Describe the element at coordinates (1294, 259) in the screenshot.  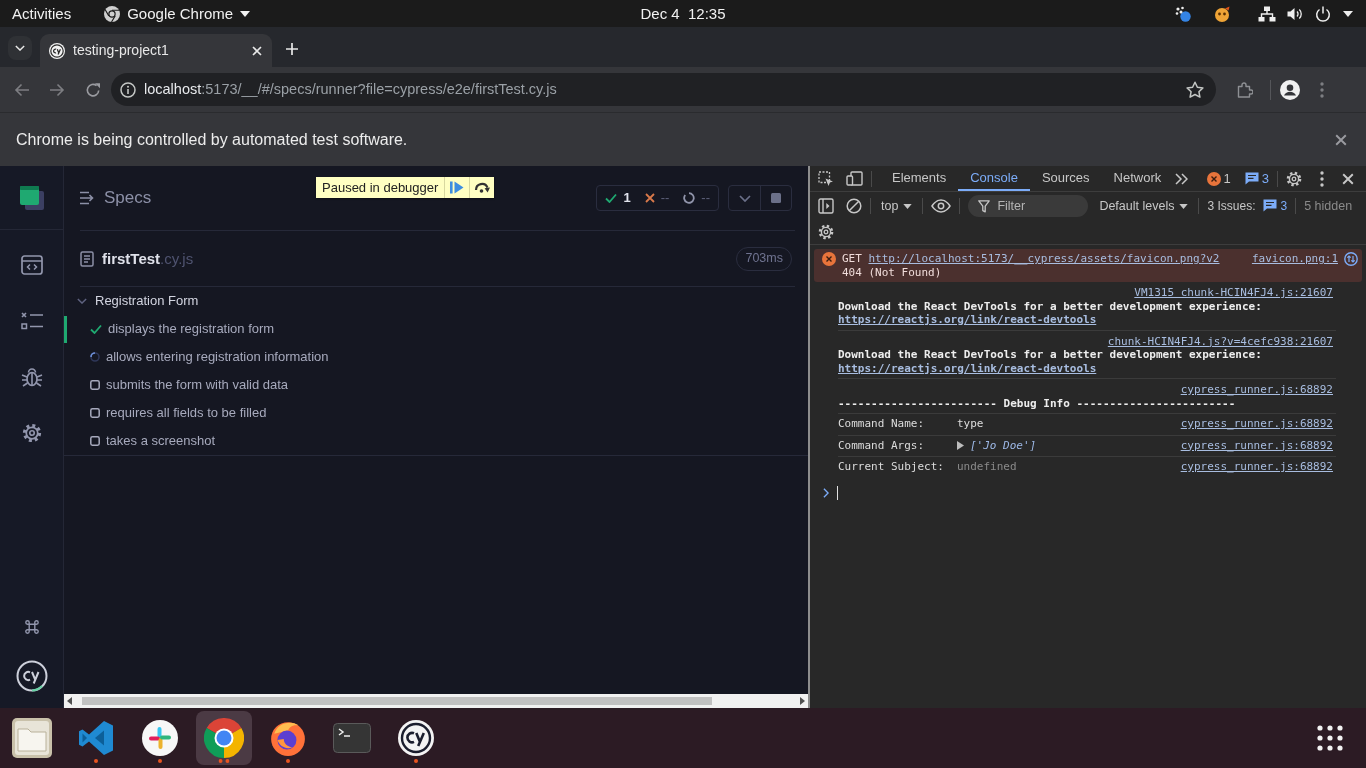
I see `source-link: favicon.png:1` at that location.